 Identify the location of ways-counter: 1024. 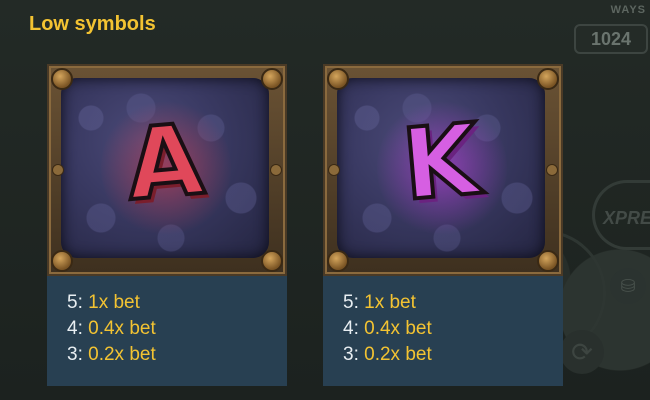
(611, 39).